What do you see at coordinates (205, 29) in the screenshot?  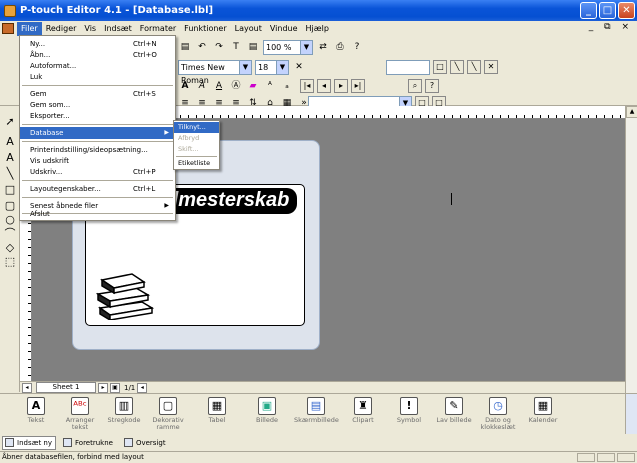 I see `menu-functions: Funktioner` at bounding box center [205, 29].